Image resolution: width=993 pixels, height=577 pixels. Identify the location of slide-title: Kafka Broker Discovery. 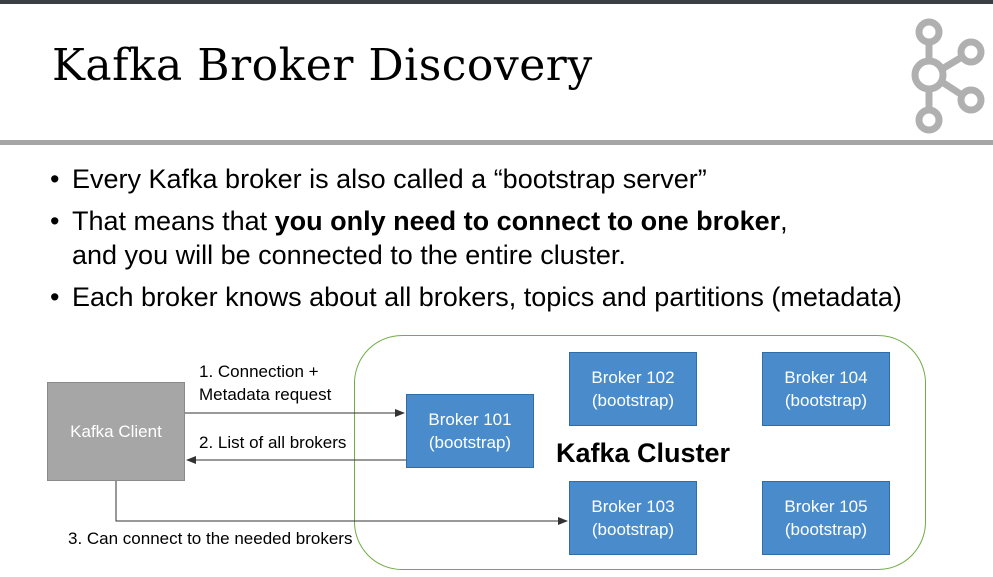
(322, 65).